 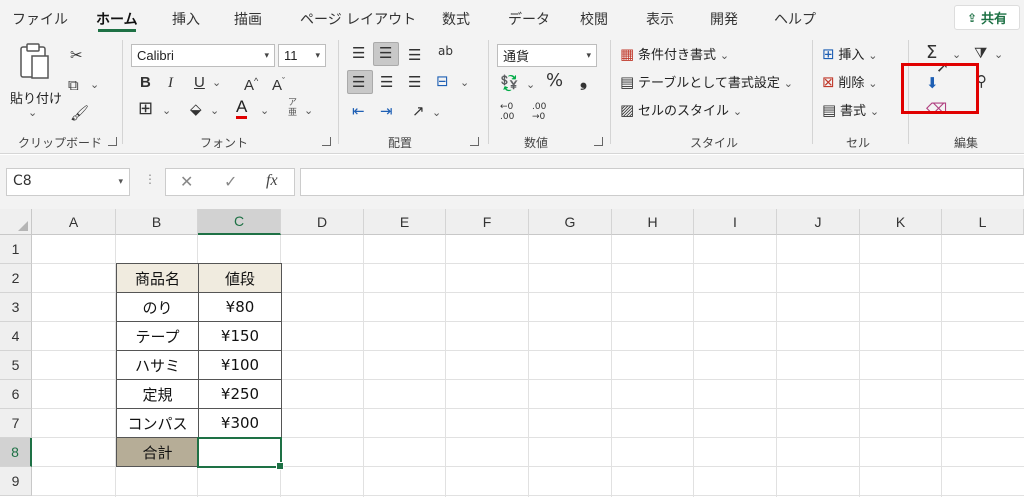 What do you see at coordinates (660, 19) in the screenshot?
I see `tab-view: 表示` at bounding box center [660, 19].